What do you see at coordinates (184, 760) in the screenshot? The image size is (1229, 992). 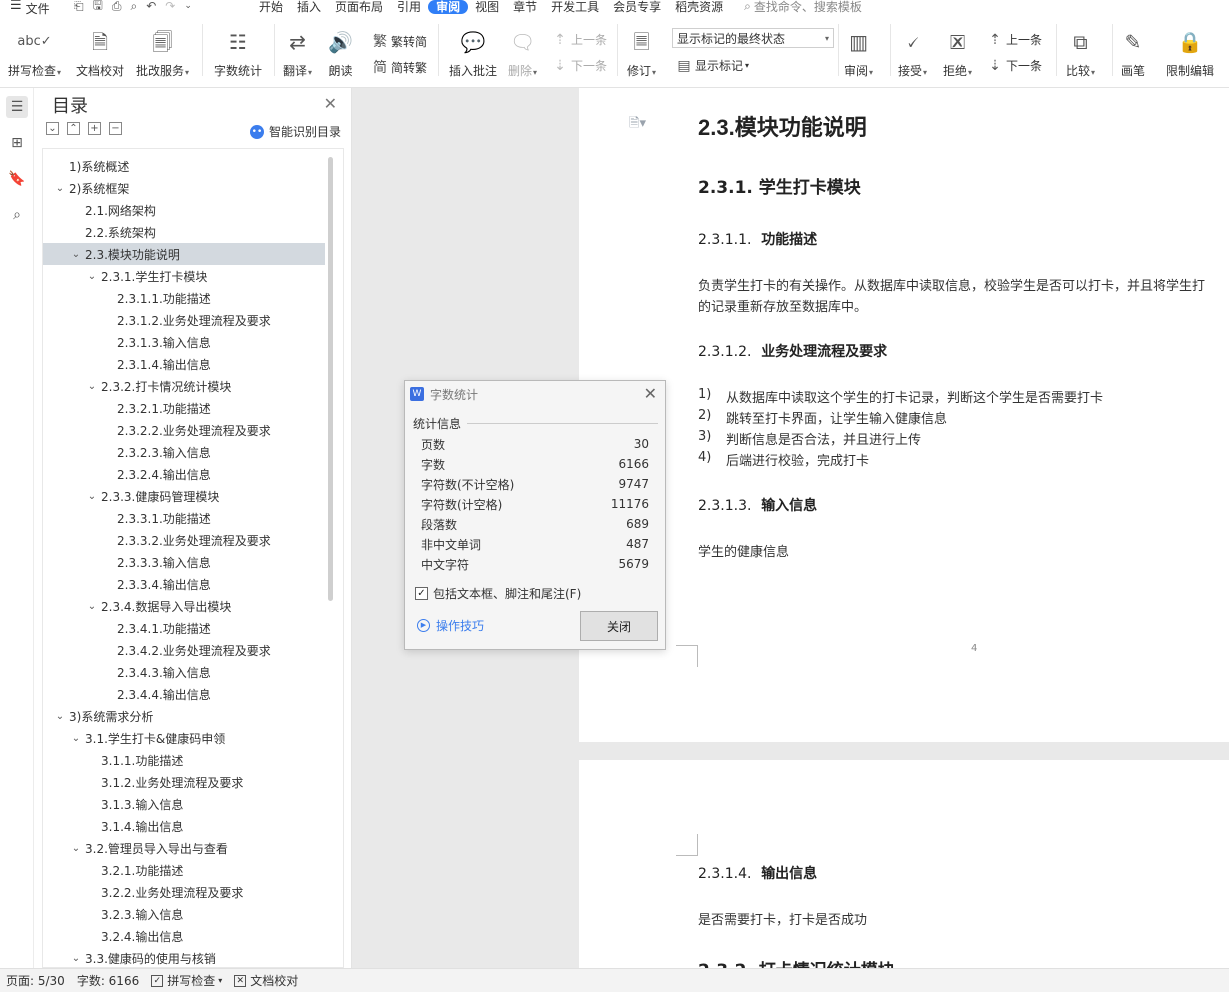 I see `toc-item: 3.1.1.功能描述` at bounding box center [184, 760].